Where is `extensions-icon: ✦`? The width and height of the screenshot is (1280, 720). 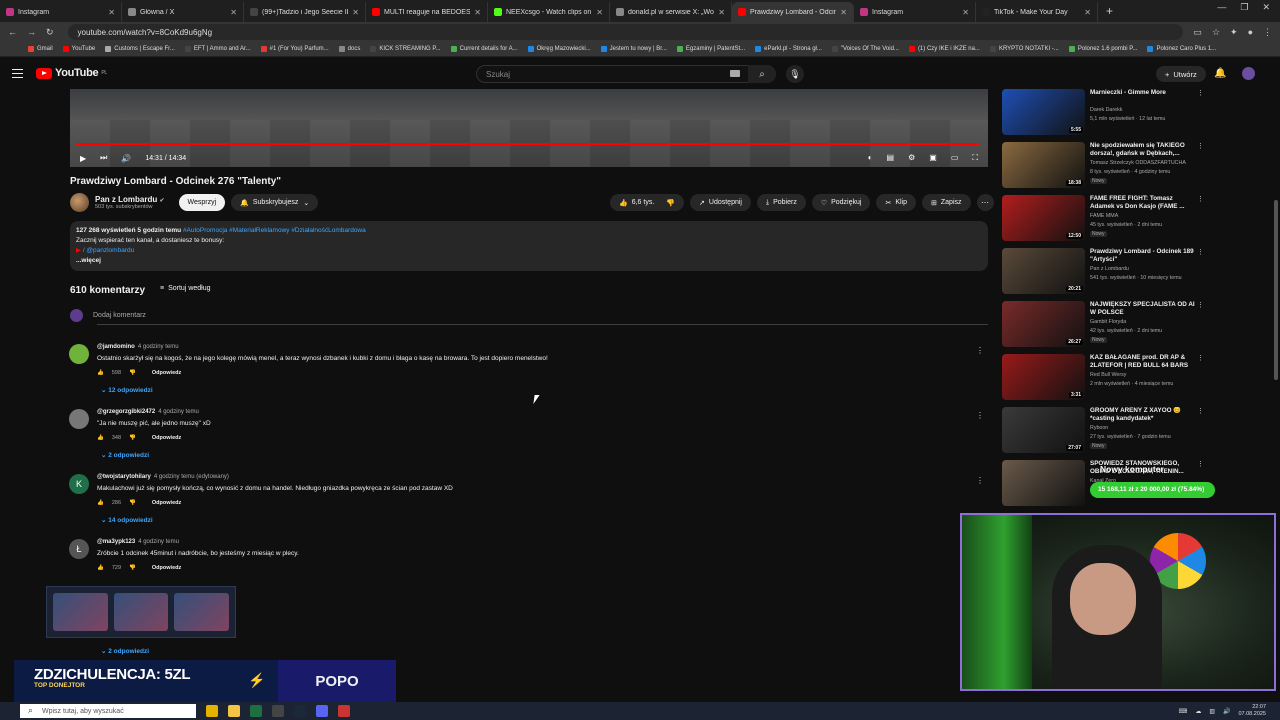
extensions-icon: ✦ is located at coordinates (1234, 32).